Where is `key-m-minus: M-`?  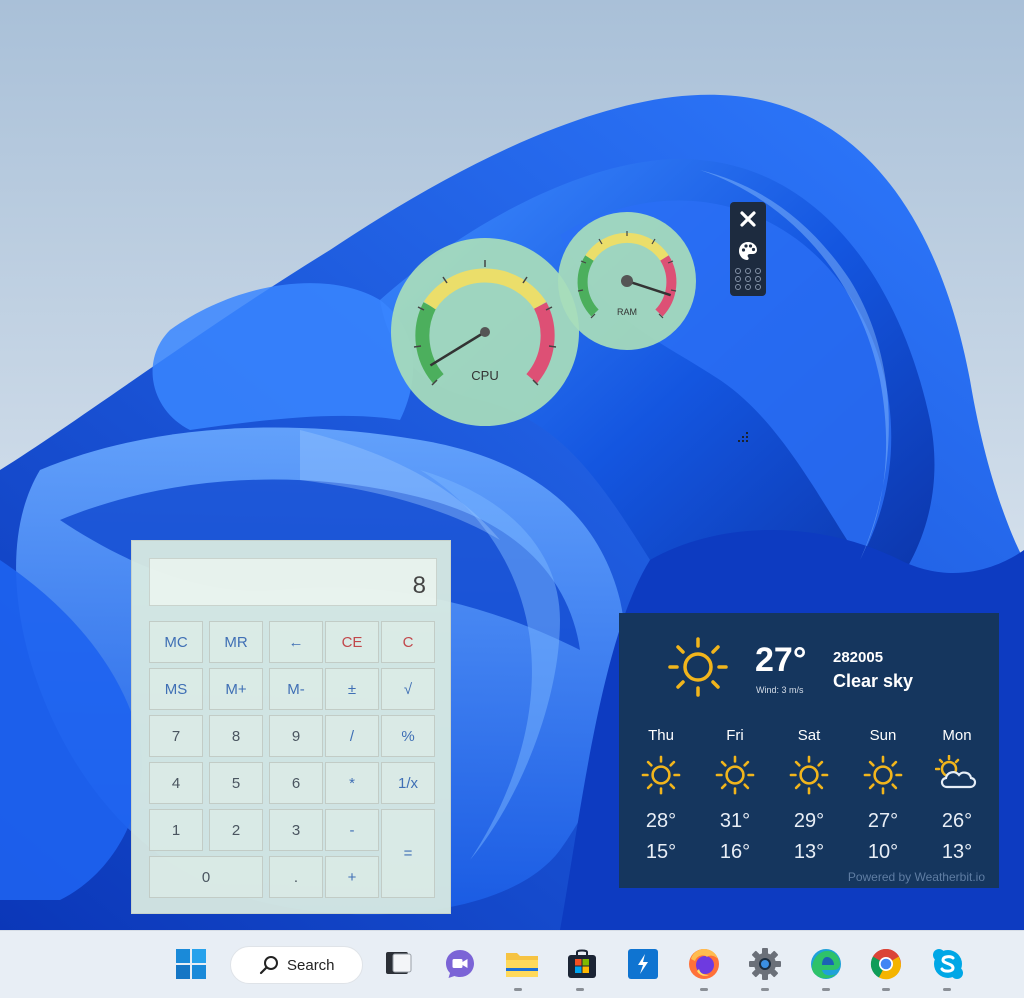 key-m-minus: M- is located at coordinates (296, 689).